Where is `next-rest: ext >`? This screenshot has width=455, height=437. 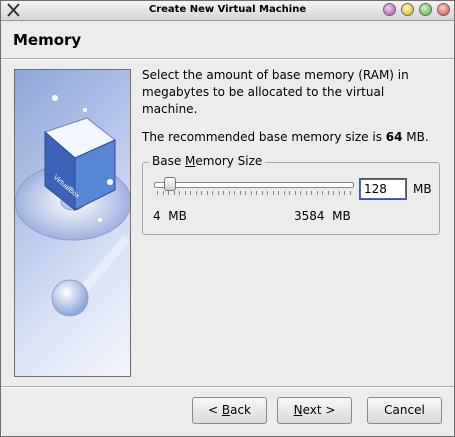
next-rest: ext > is located at coordinates (319, 410).